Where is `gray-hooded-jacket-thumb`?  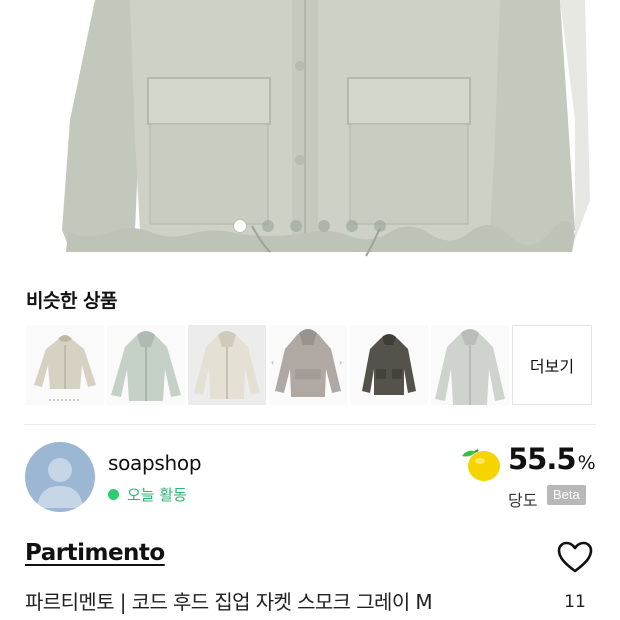 gray-hooded-jacket-thumb is located at coordinates (470, 367).